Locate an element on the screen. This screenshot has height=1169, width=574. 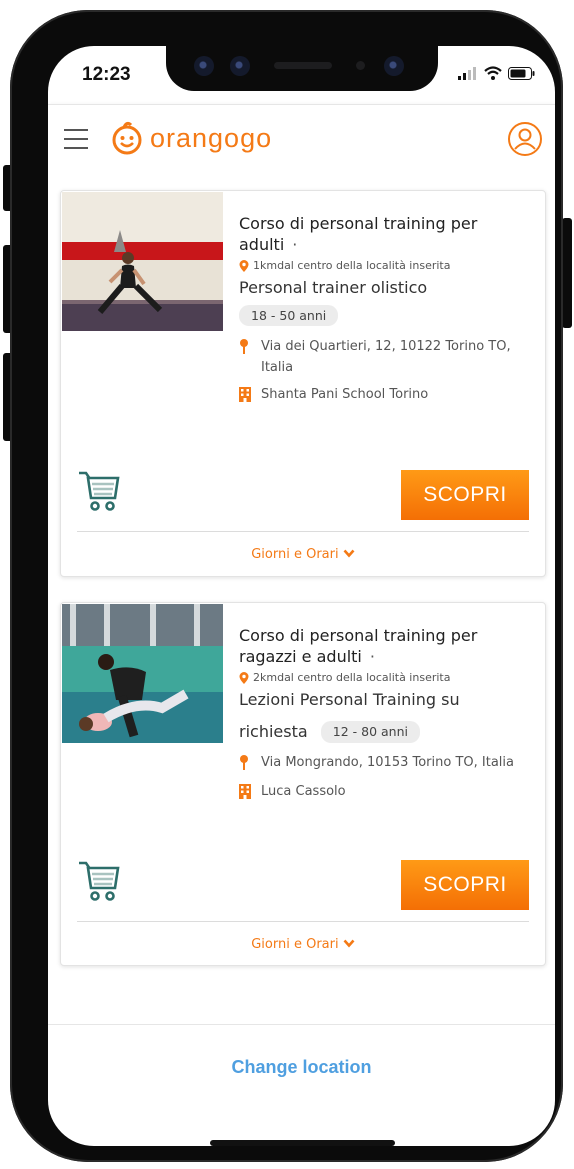
brand-logo: orangogo is located at coordinates (191, 138).